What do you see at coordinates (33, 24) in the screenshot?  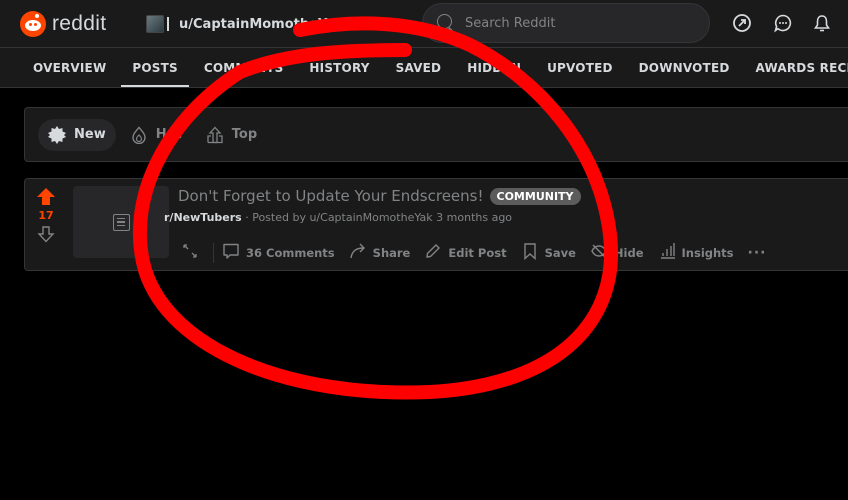 I see `reddit-snoo-icon` at bounding box center [33, 24].